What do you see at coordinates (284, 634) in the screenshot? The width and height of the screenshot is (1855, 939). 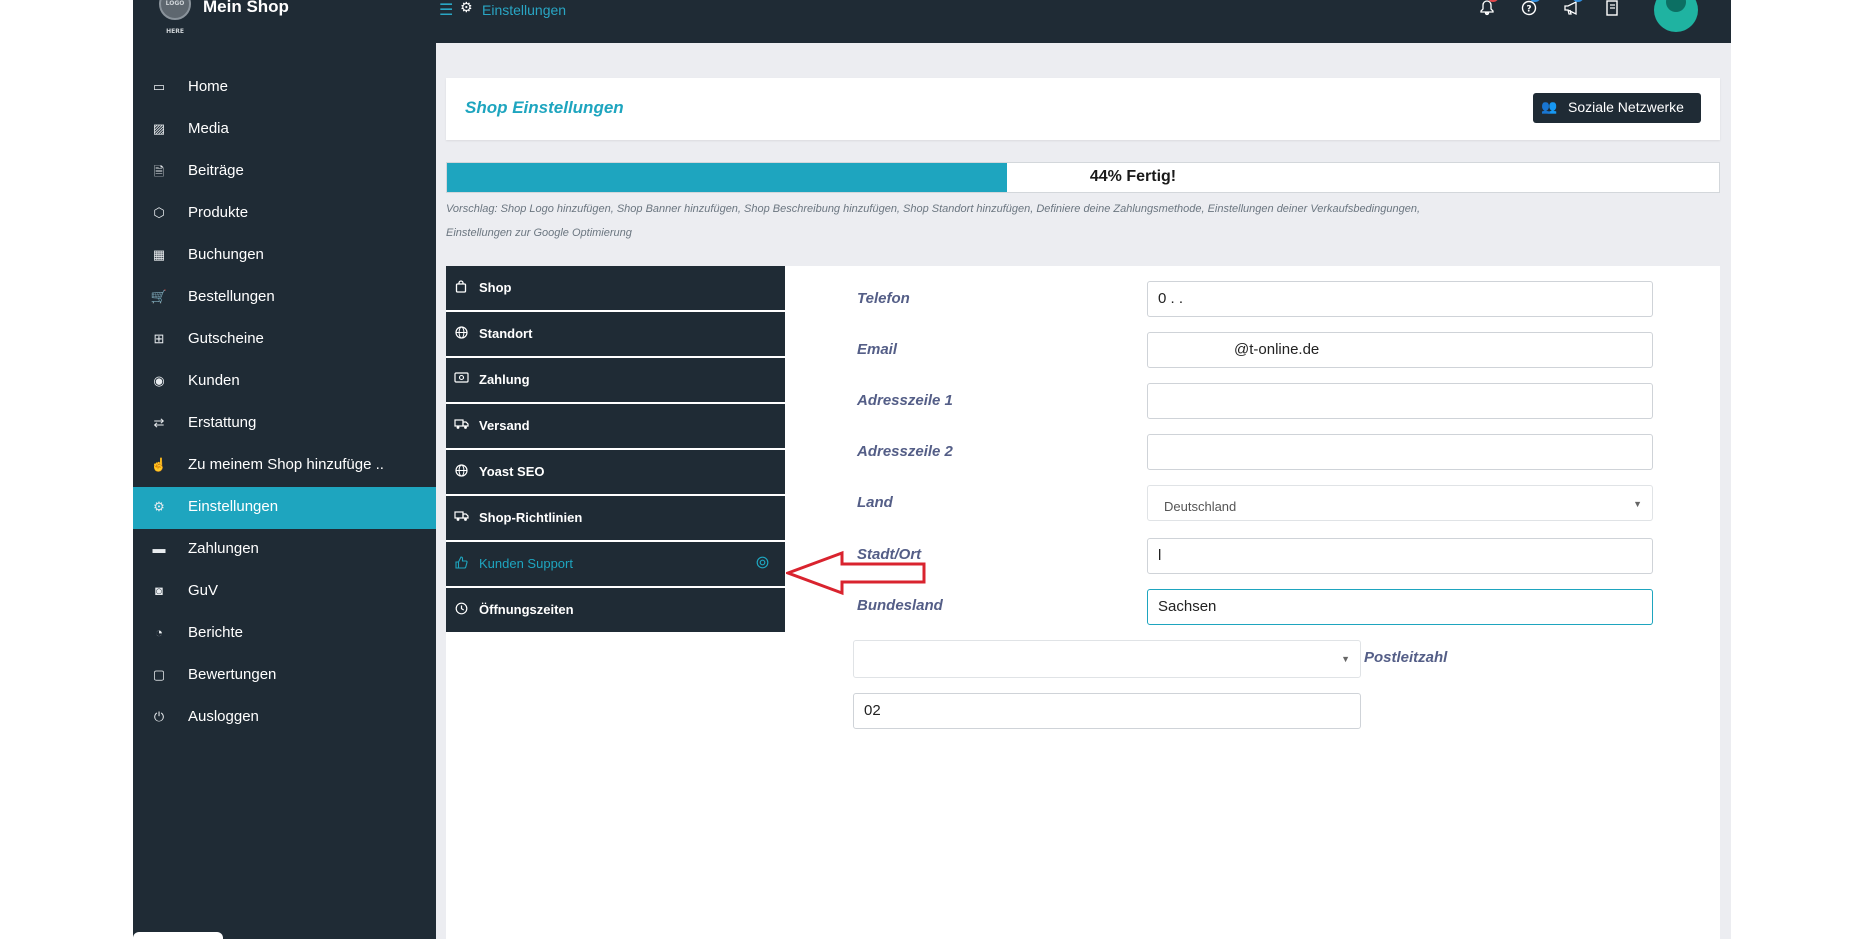 I see `sidebar-item-berichte: ◔ Berichte` at bounding box center [284, 634].